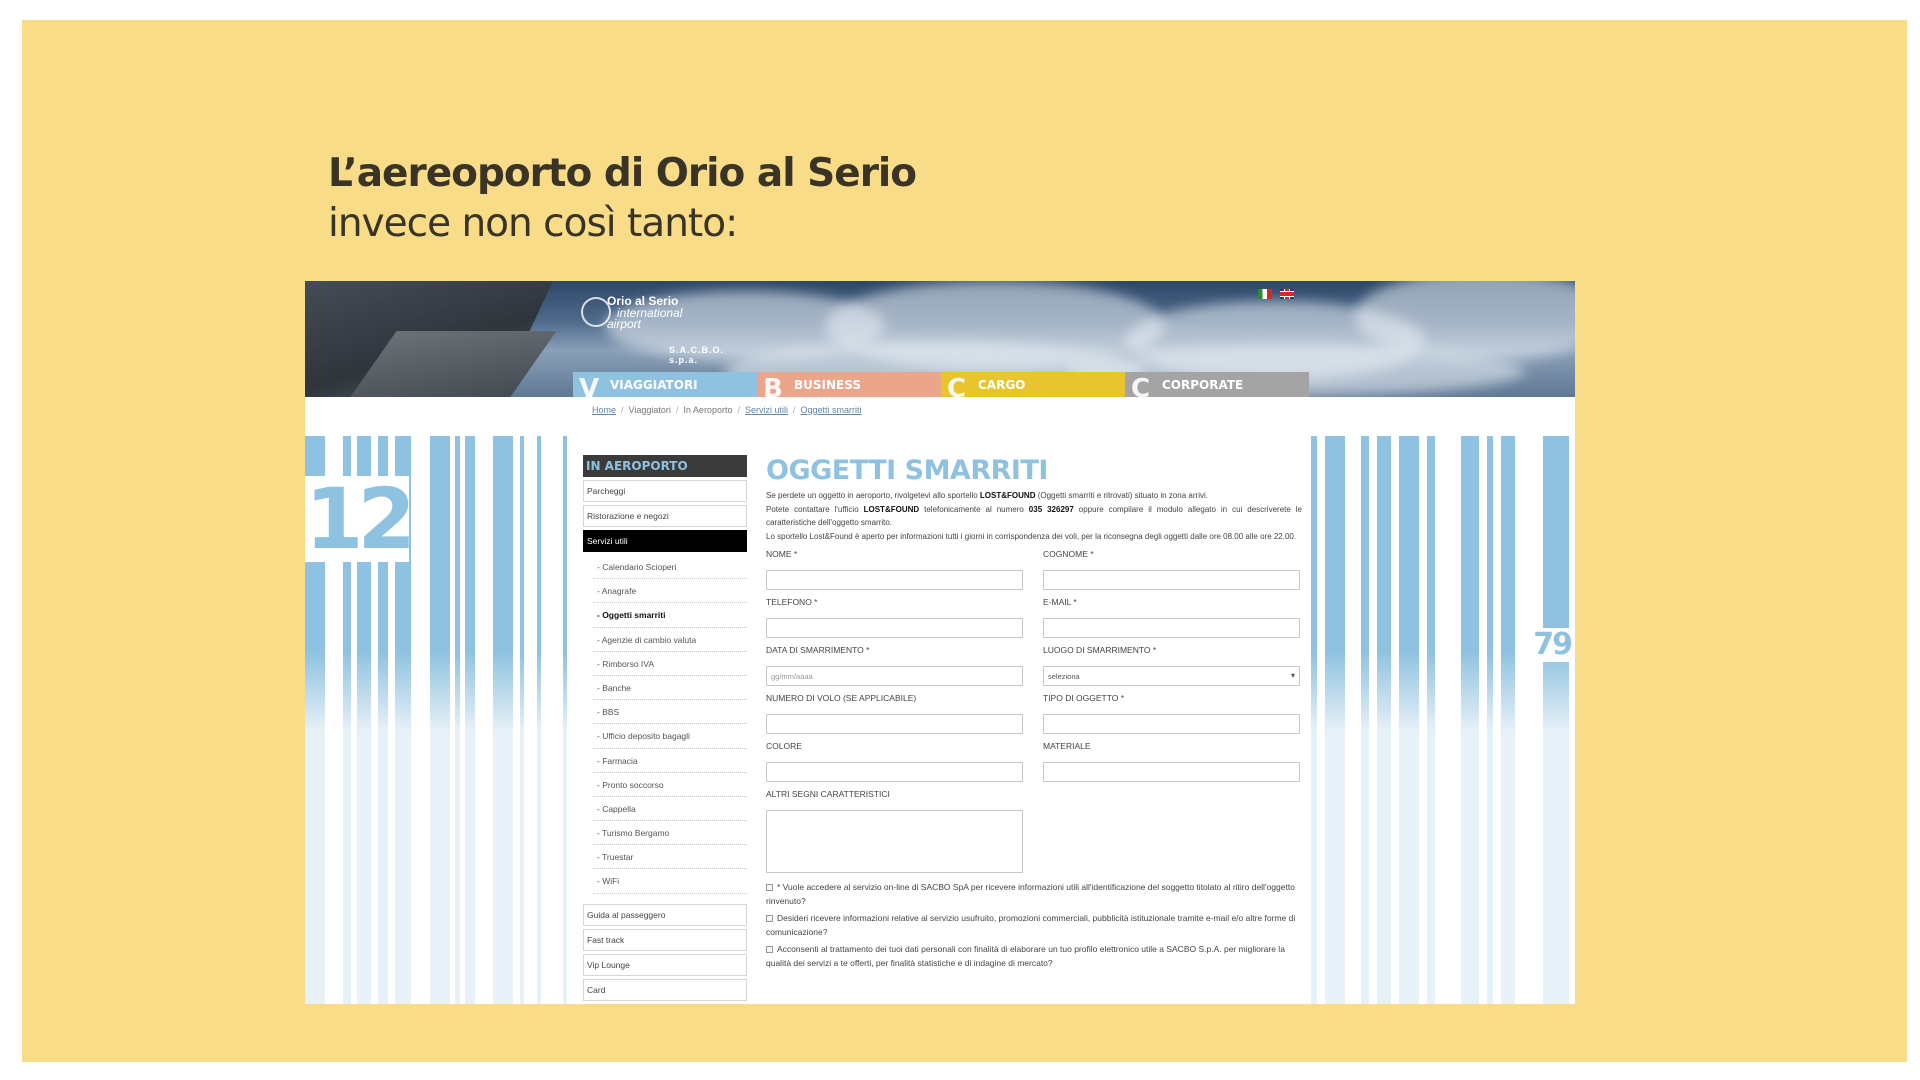  Describe the element at coordinates (589, 385) in the screenshot. I see `nav-tab-letter: V` at that location.